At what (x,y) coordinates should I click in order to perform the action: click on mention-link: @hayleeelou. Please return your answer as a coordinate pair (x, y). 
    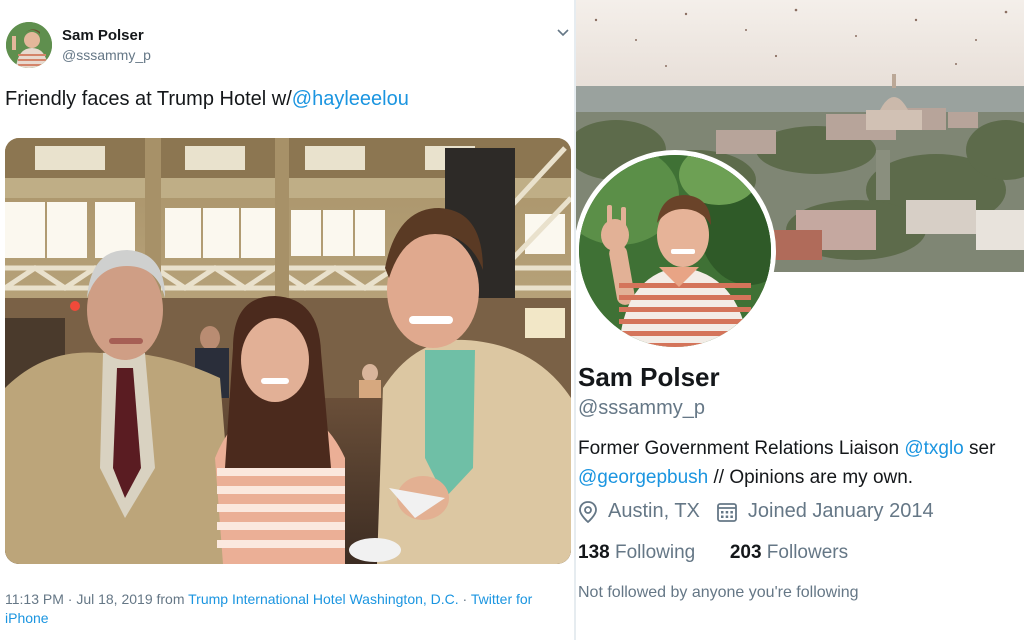
    Looking at the image, I should click on (350, 99).